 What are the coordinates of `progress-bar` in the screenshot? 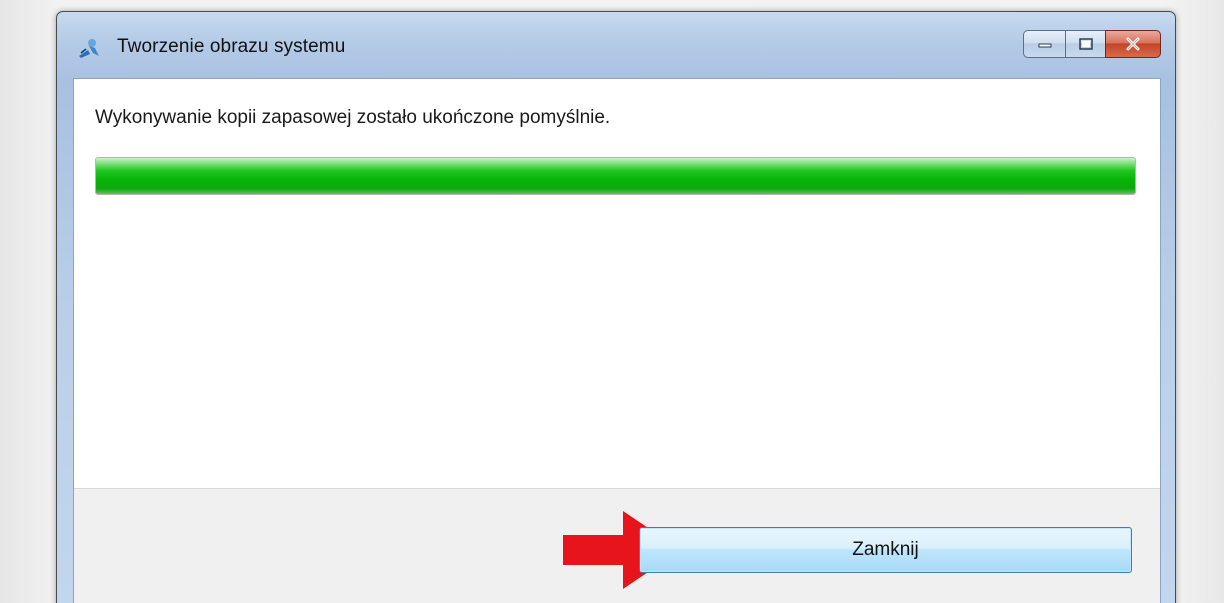 It's located at (615, 176).